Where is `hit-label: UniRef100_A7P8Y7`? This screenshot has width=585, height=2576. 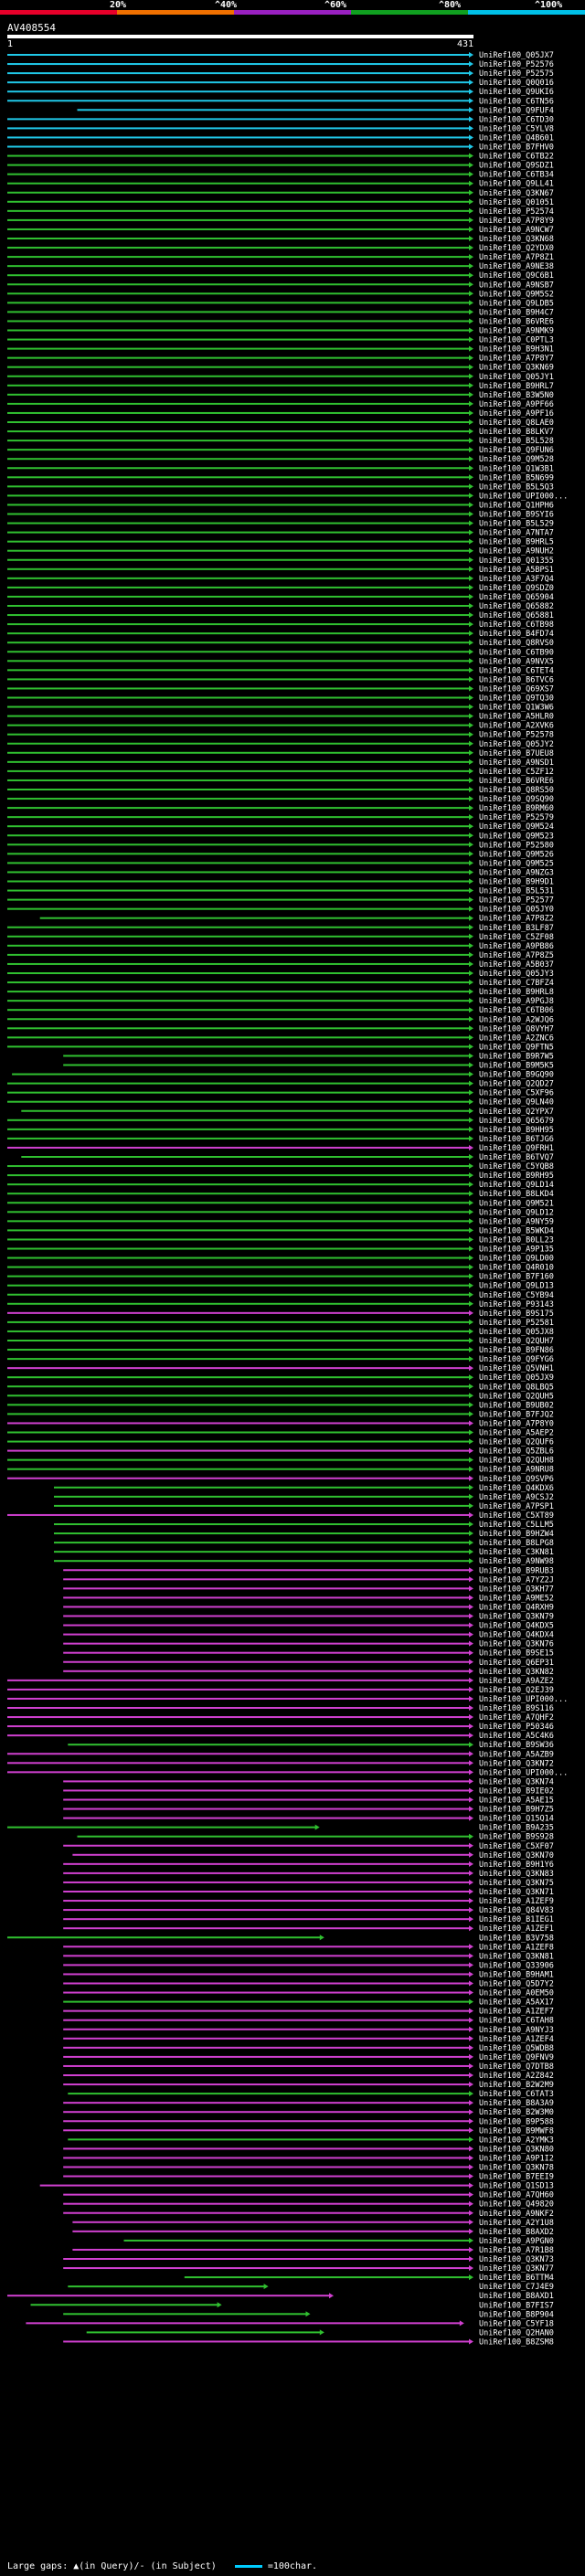
hit-label: UniRef100_A7P8Y7 is located at coordinates (516, 359).